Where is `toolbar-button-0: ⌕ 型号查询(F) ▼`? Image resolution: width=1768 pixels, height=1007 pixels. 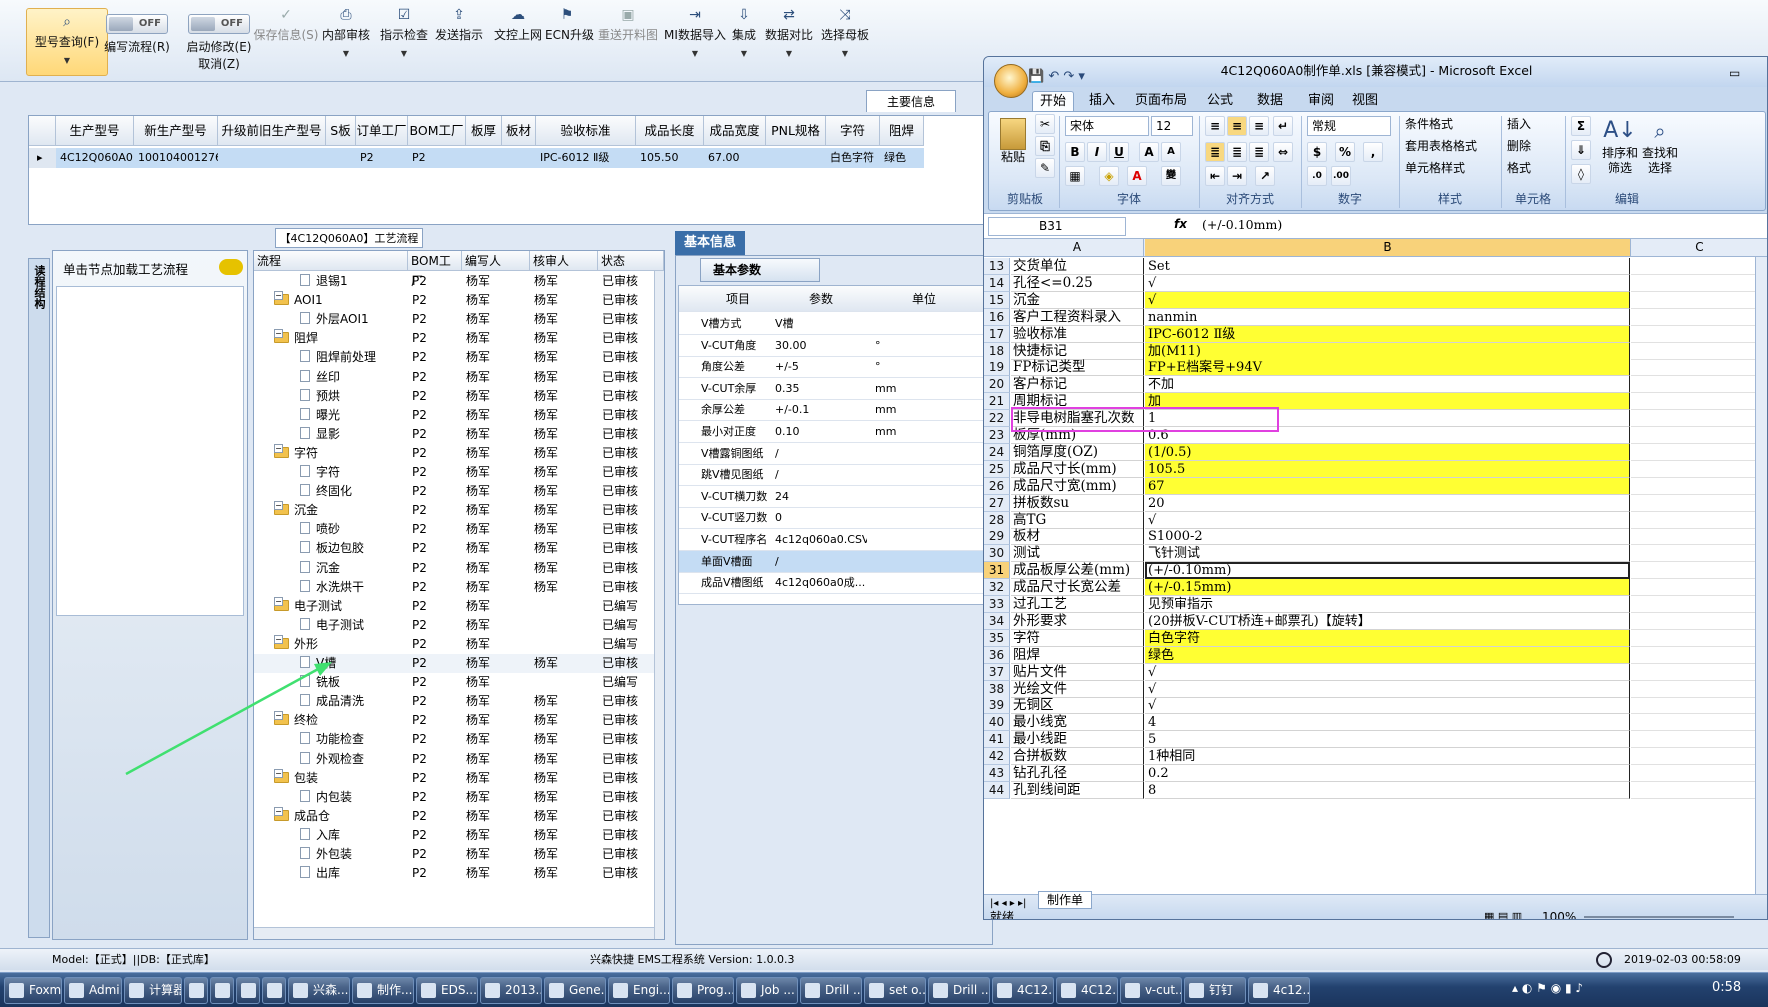
toolbar-button-0: ⌕ 型号查询(F) ▼ is located at coordinates (67, 42).